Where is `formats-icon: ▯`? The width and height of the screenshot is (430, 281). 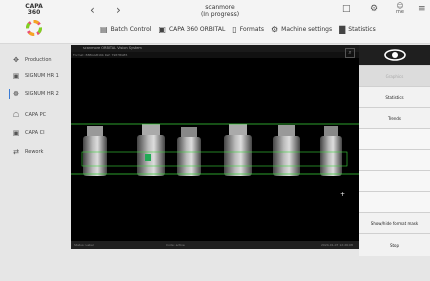 formats-icon: ▯ is located at coordinates (234, 29).